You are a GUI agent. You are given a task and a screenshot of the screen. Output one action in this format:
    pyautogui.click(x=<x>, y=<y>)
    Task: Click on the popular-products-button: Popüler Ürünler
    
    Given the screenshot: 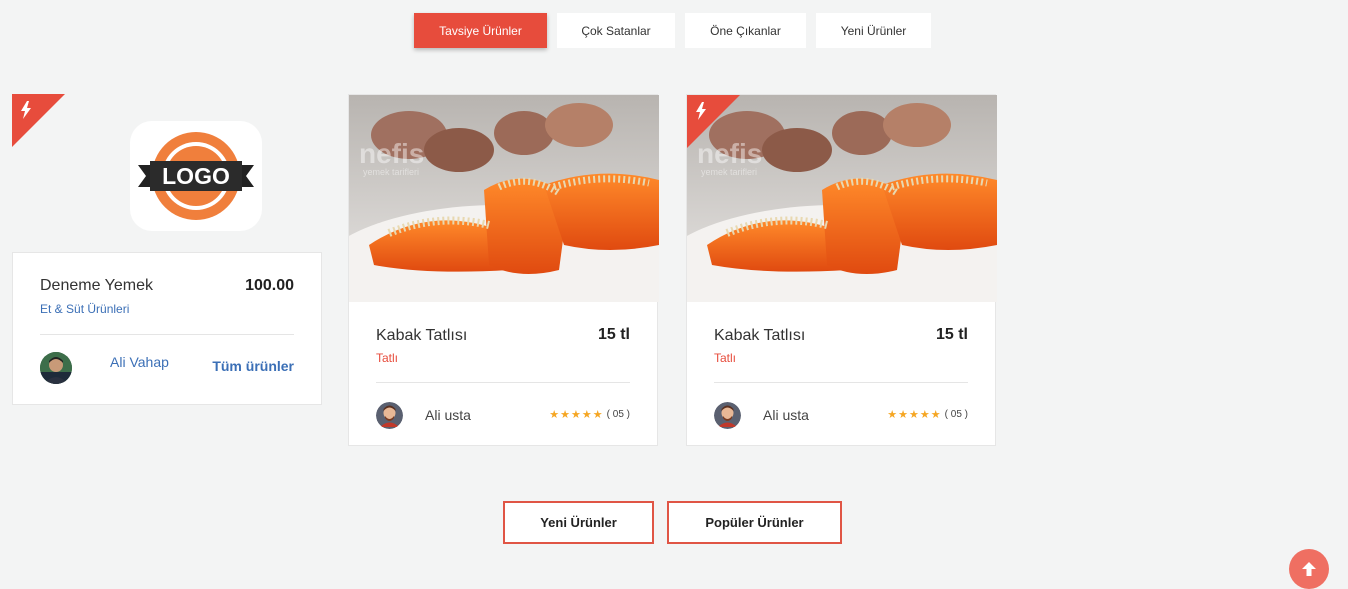 What is the action you would take?
    pyautogui.click(x=754, y=522)
    